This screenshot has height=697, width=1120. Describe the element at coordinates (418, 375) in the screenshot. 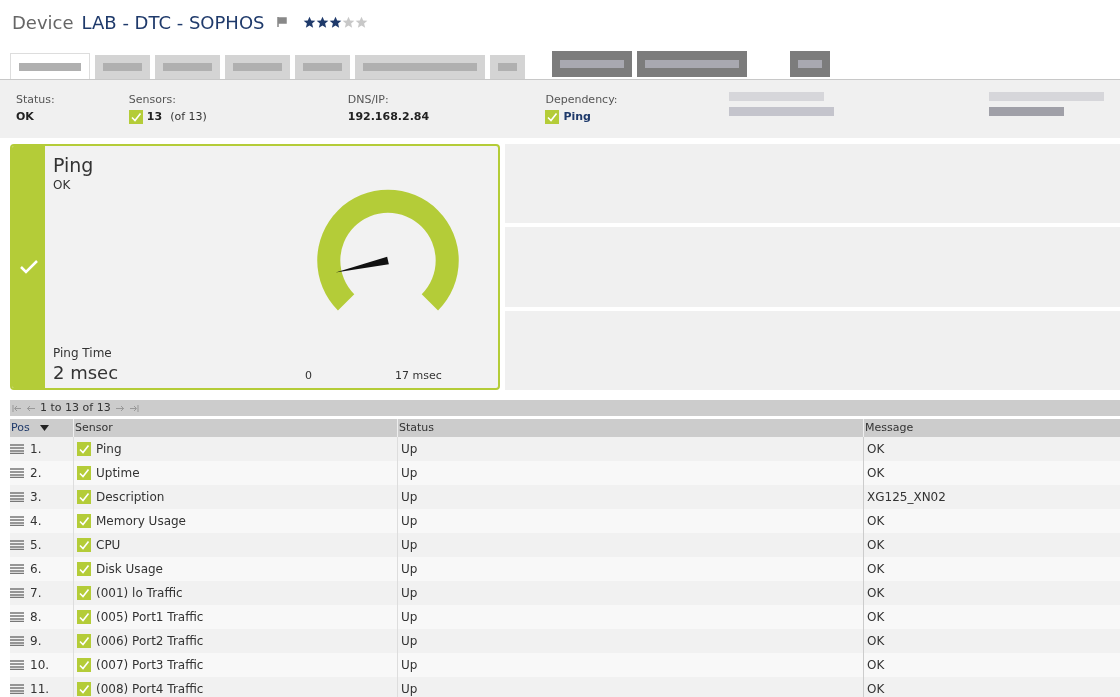

I see `gauge-max-label: 17 msec` at that location.